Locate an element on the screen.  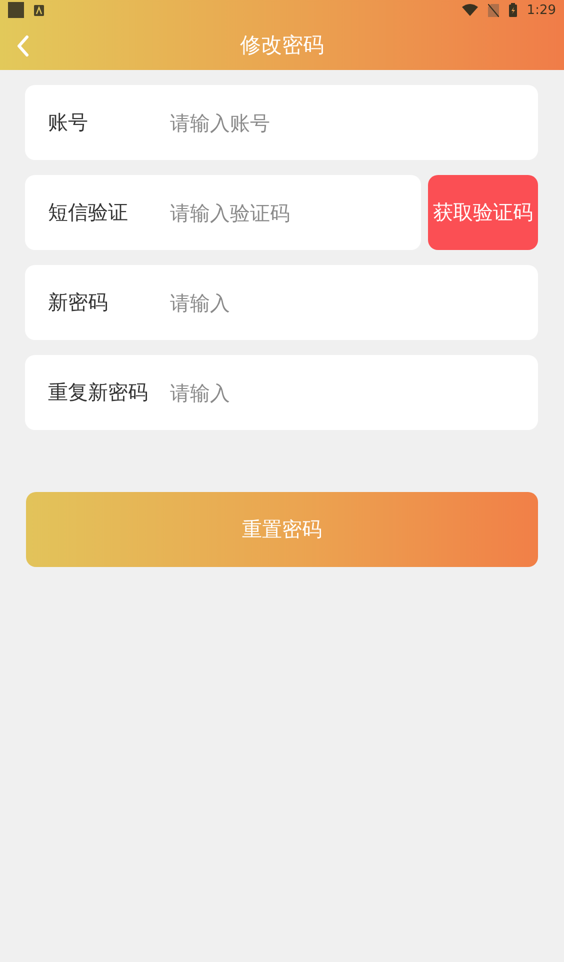
input-field: 请输入账号 is located at coordinates (353, 123).